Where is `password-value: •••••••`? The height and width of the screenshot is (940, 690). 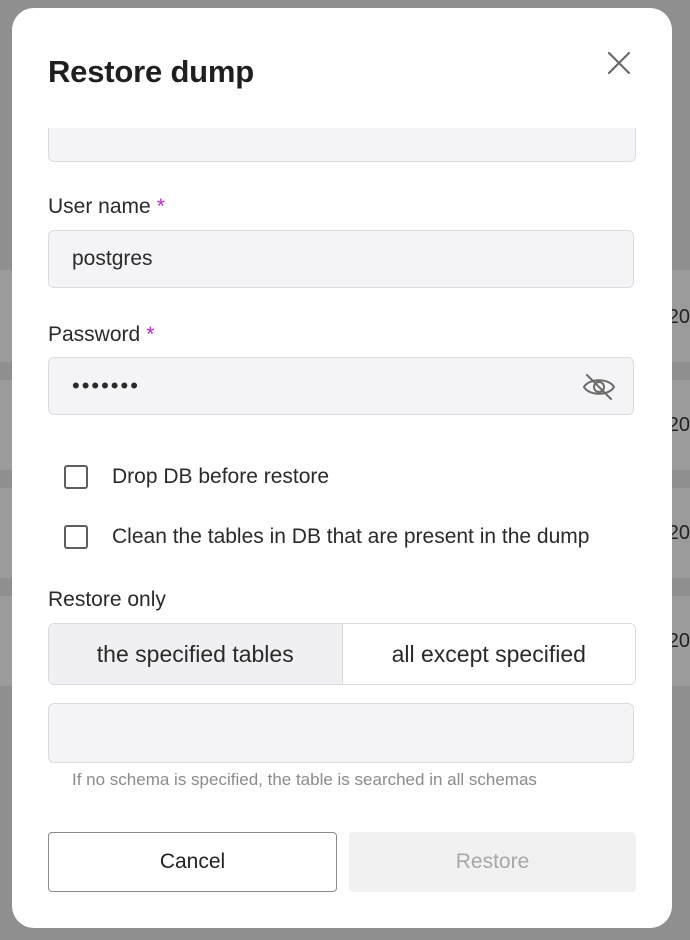 password-value: ••••••• is located at coordinates (106, 385).